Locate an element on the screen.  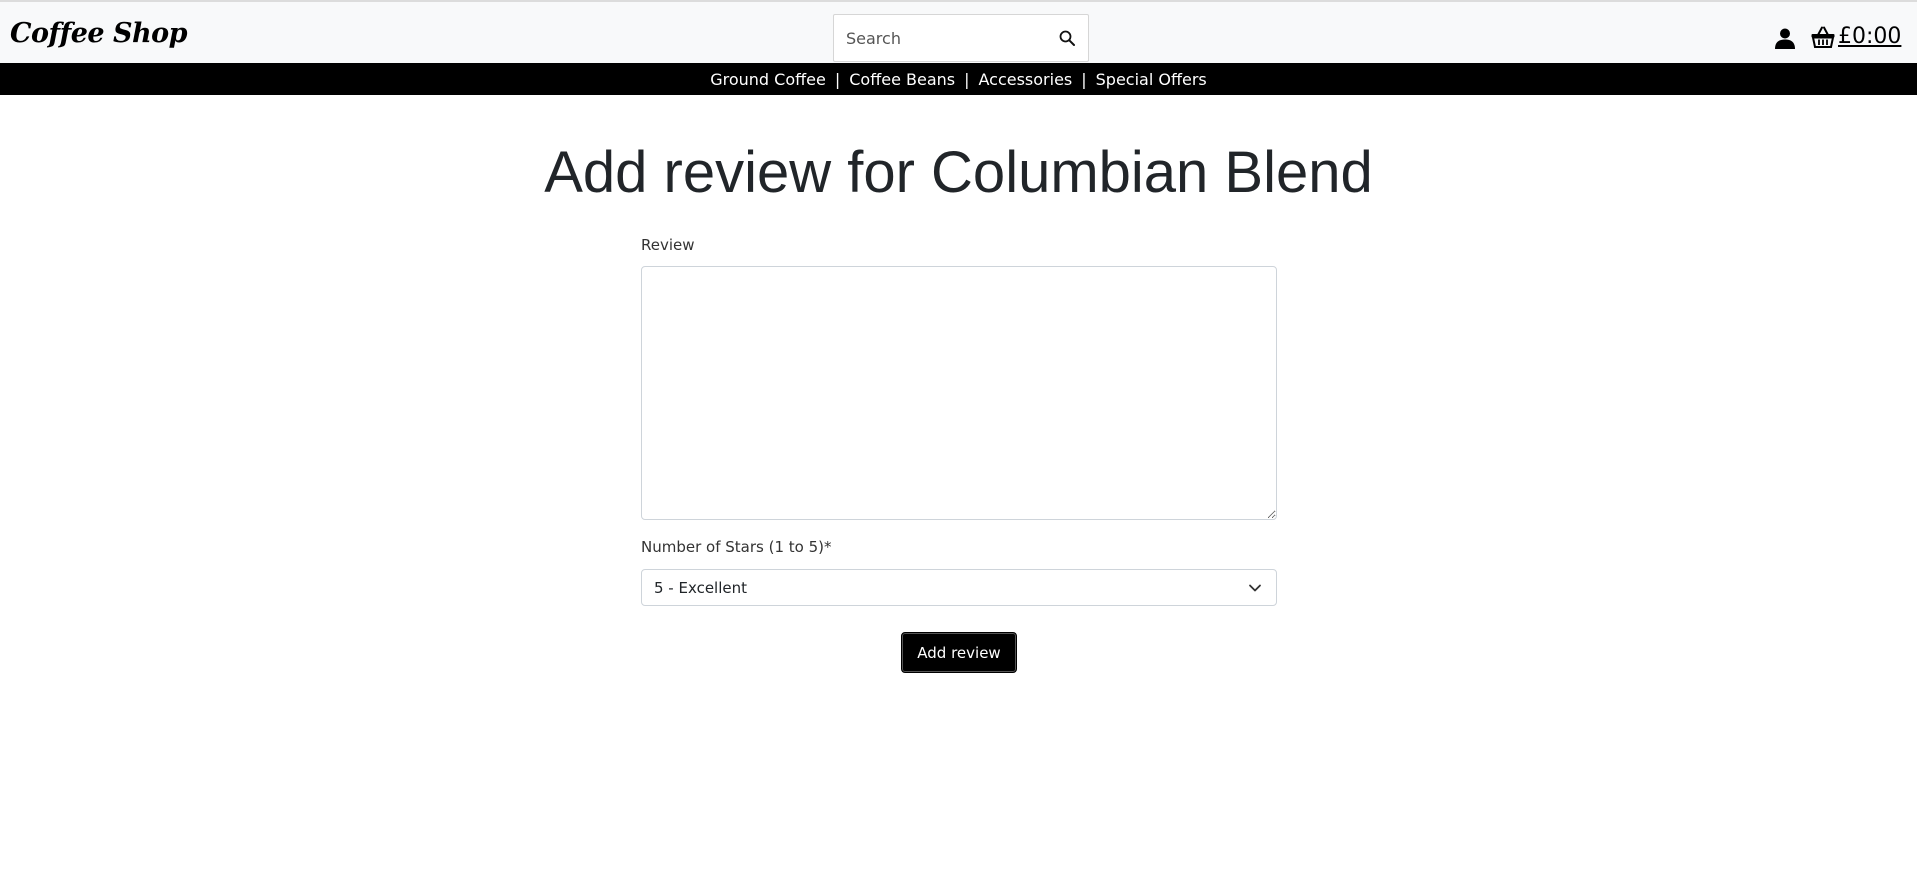
search-form is located at coordinates (961, 38).